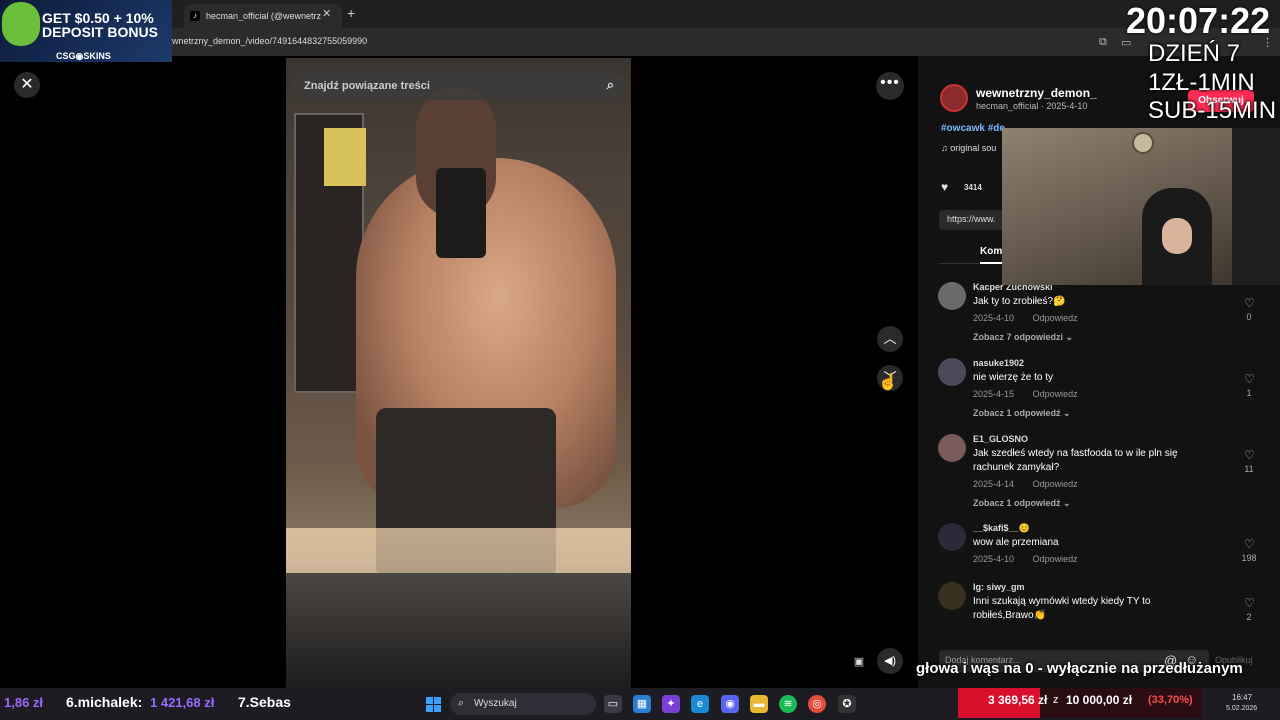 The height and width of the screenshot is (720, 1280). I want to click on donor-name: 7.Sebas, so click(264, 702).